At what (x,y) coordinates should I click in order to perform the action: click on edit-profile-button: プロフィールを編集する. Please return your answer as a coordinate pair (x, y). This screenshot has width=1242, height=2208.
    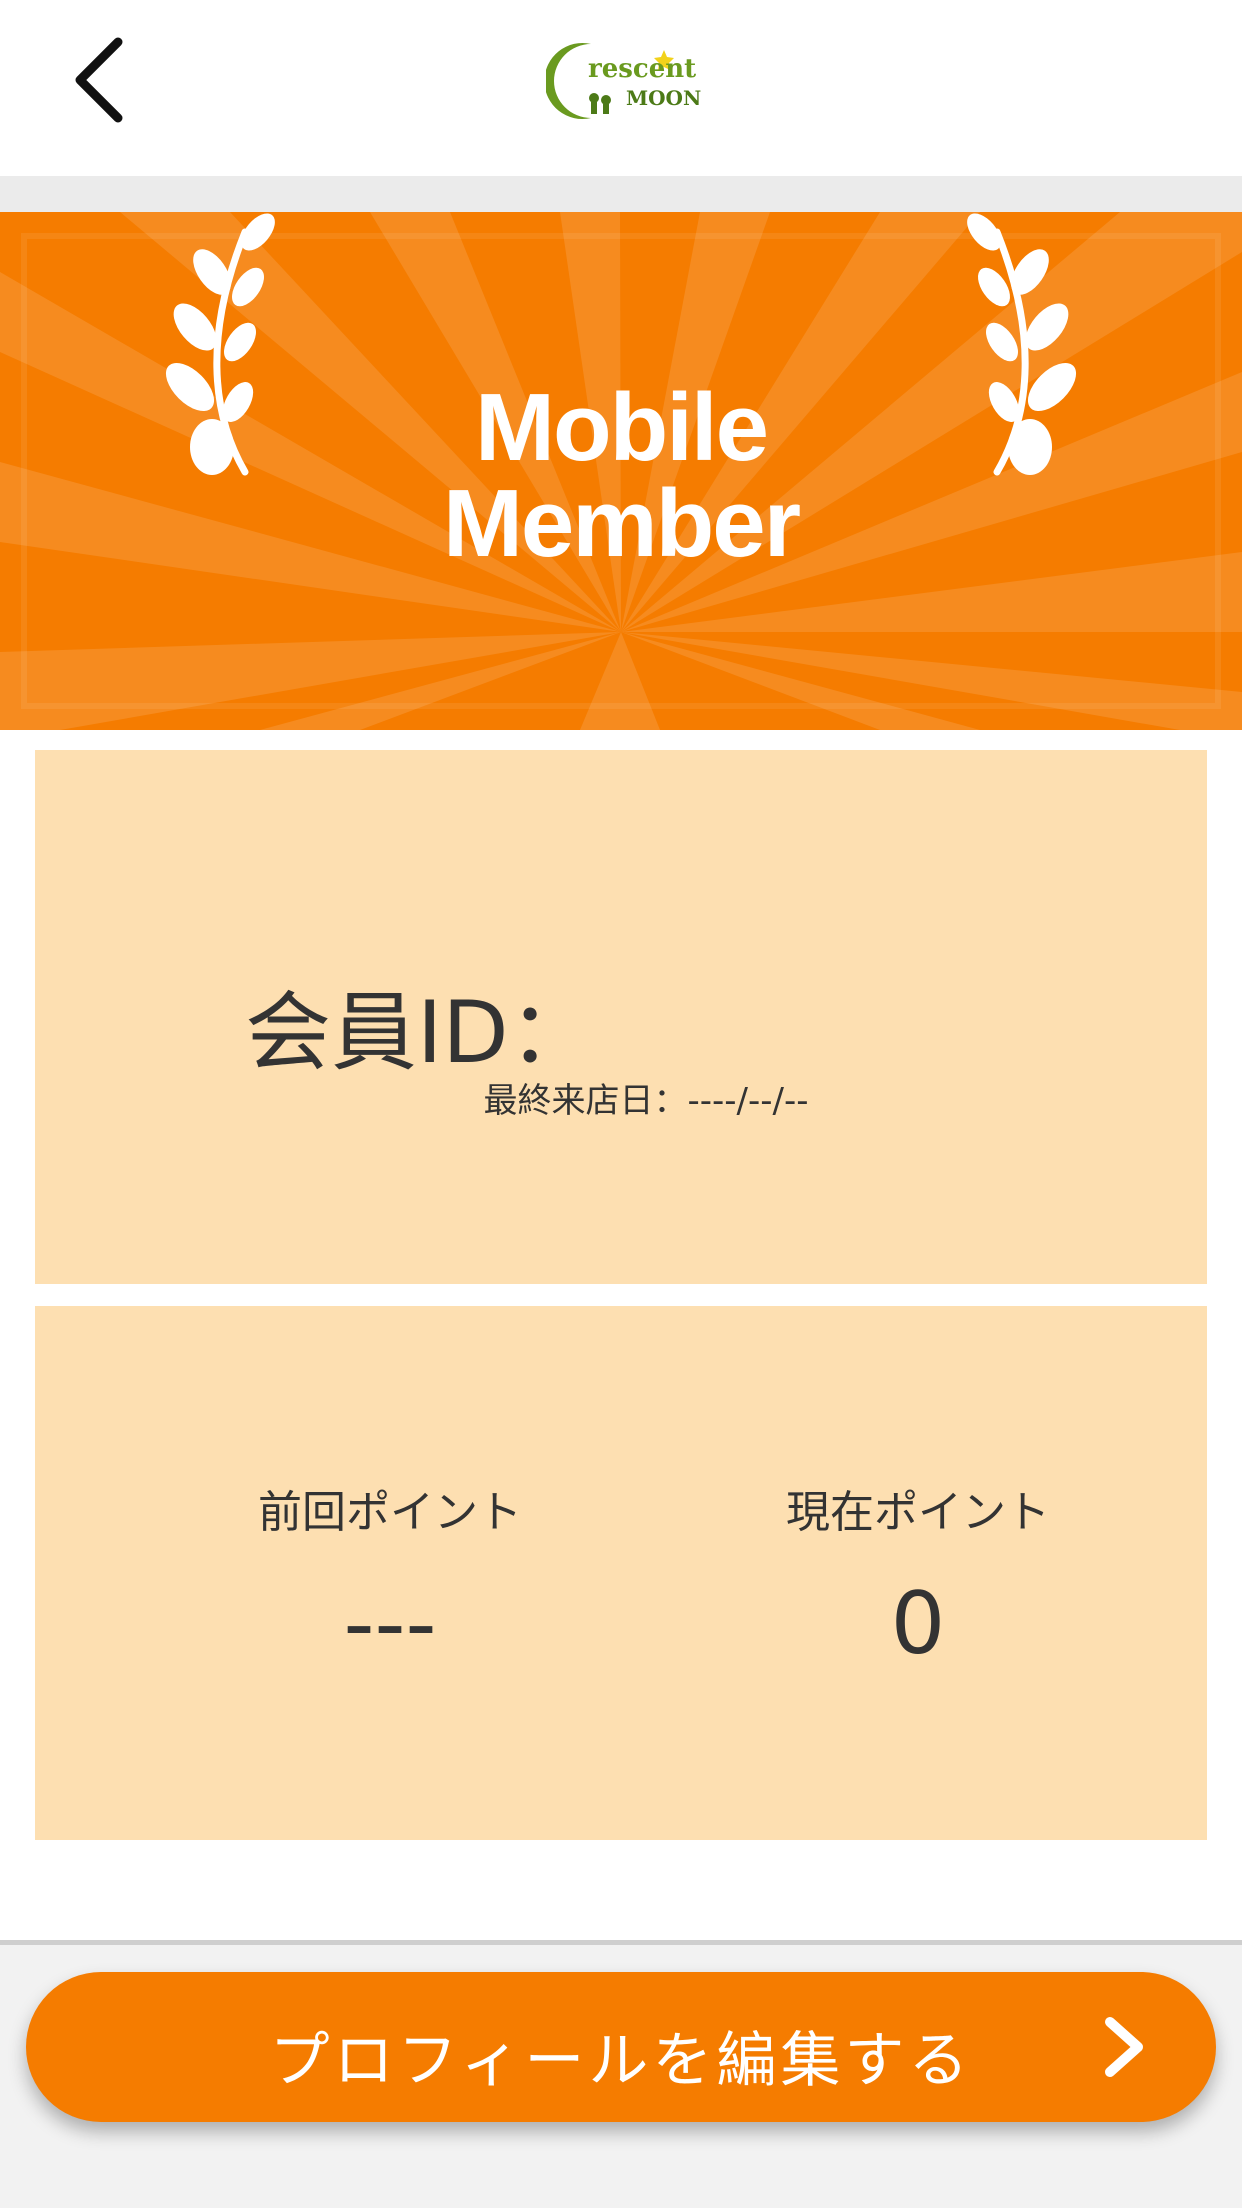
    Looking at the image, I should click on (621, 2047).